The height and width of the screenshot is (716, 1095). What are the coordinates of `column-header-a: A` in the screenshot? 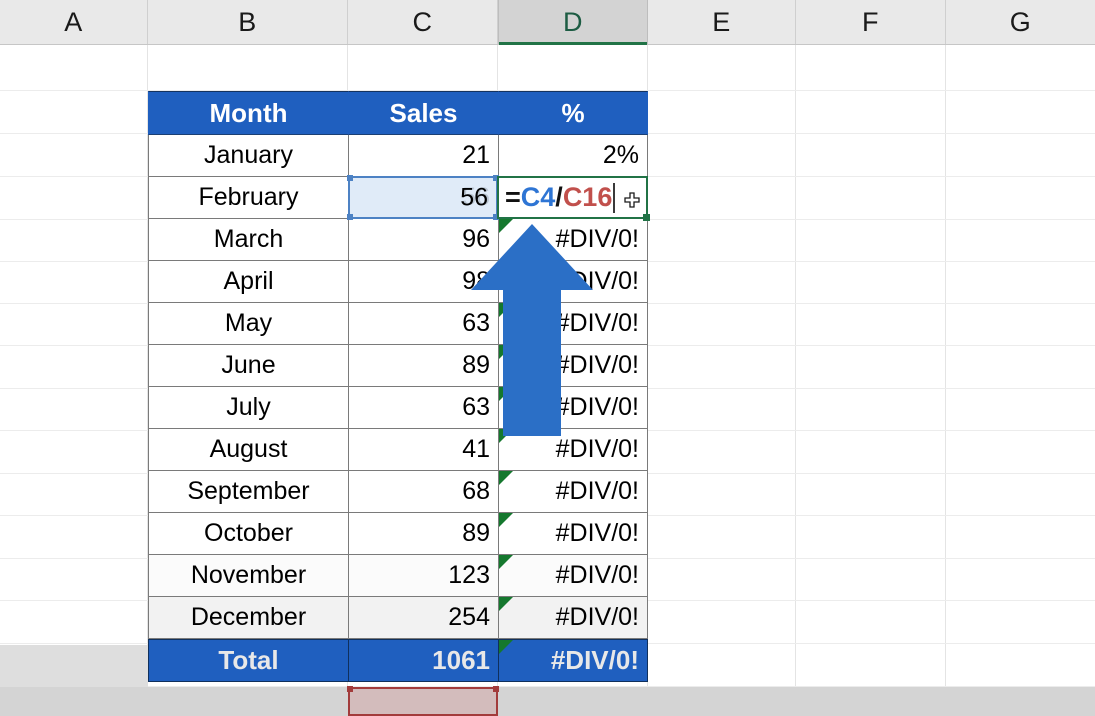 It's located at (74, 22).